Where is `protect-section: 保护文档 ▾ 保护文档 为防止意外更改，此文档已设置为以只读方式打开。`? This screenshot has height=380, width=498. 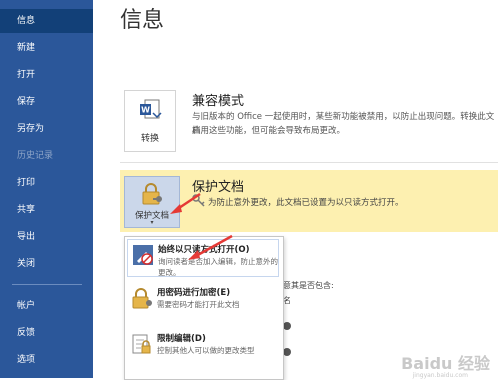
protect-section: 保护文档 ▾ 保护文档 为防止意外更改，此文档已设置为以只读方式打开。 is located at coordinates (309, 201).